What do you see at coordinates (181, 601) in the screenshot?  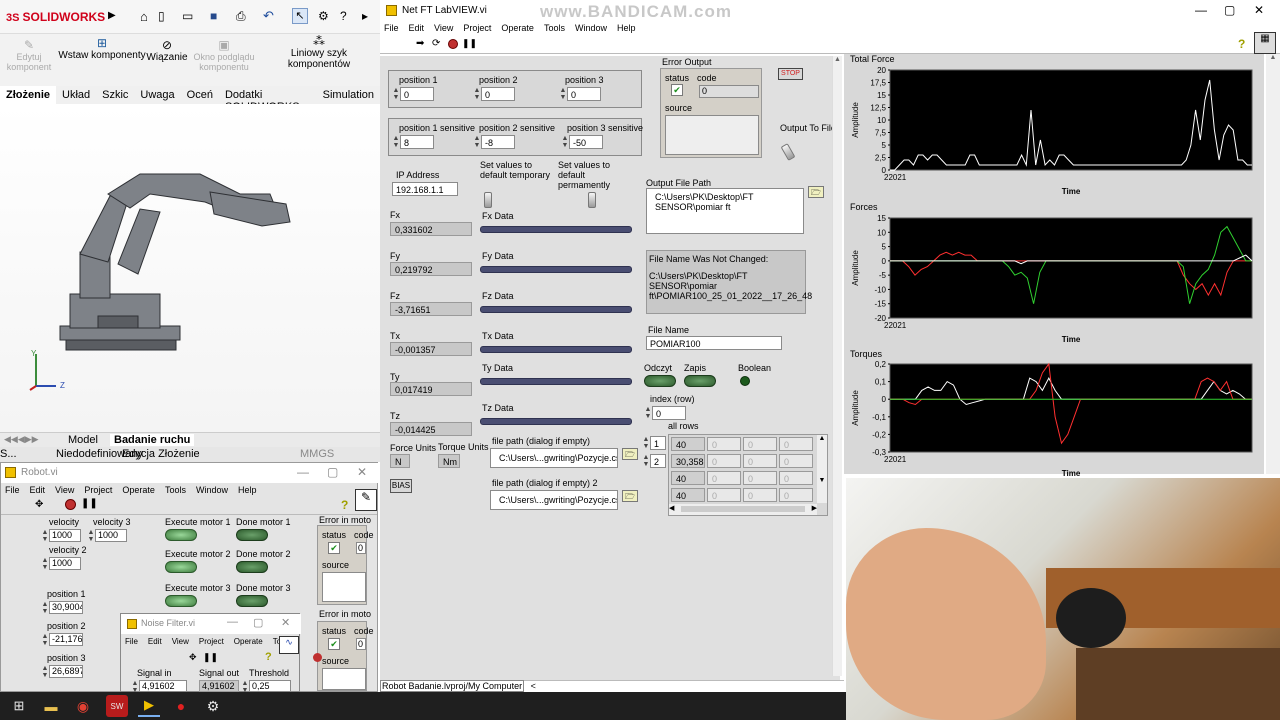 I see `exec3-button` at bounding box center [181, 601].